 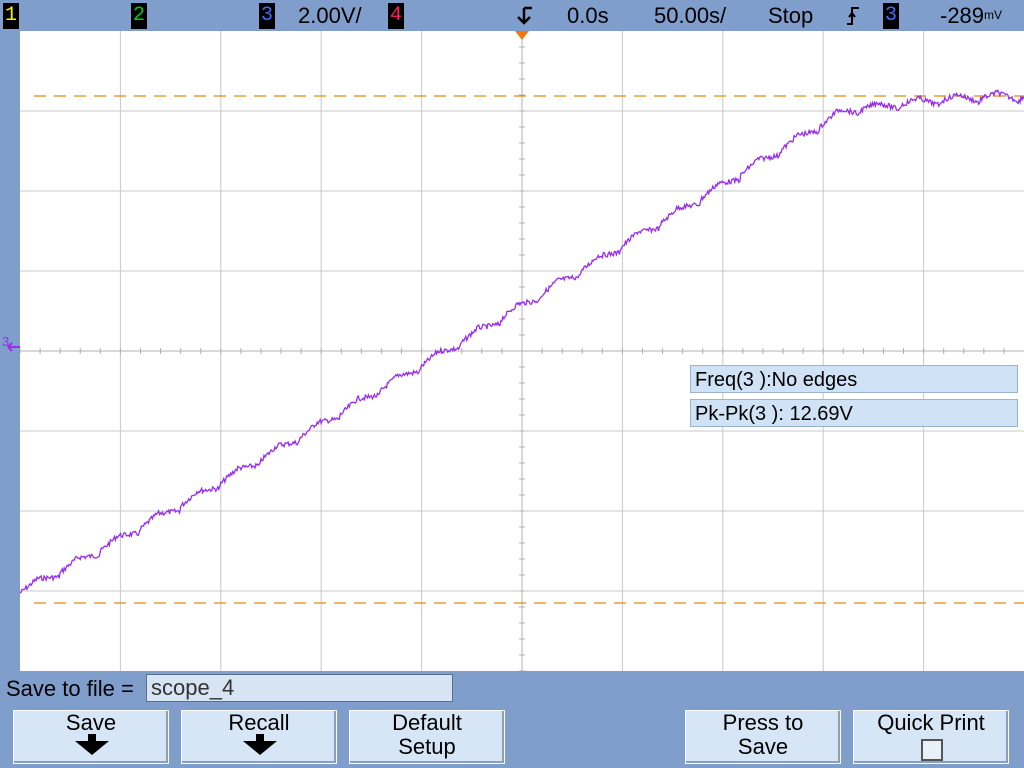 What do you see at coordinates (259, 737) in the screenshot?
I see `recall-softkey: Recall` at bounding box center [259, 737].